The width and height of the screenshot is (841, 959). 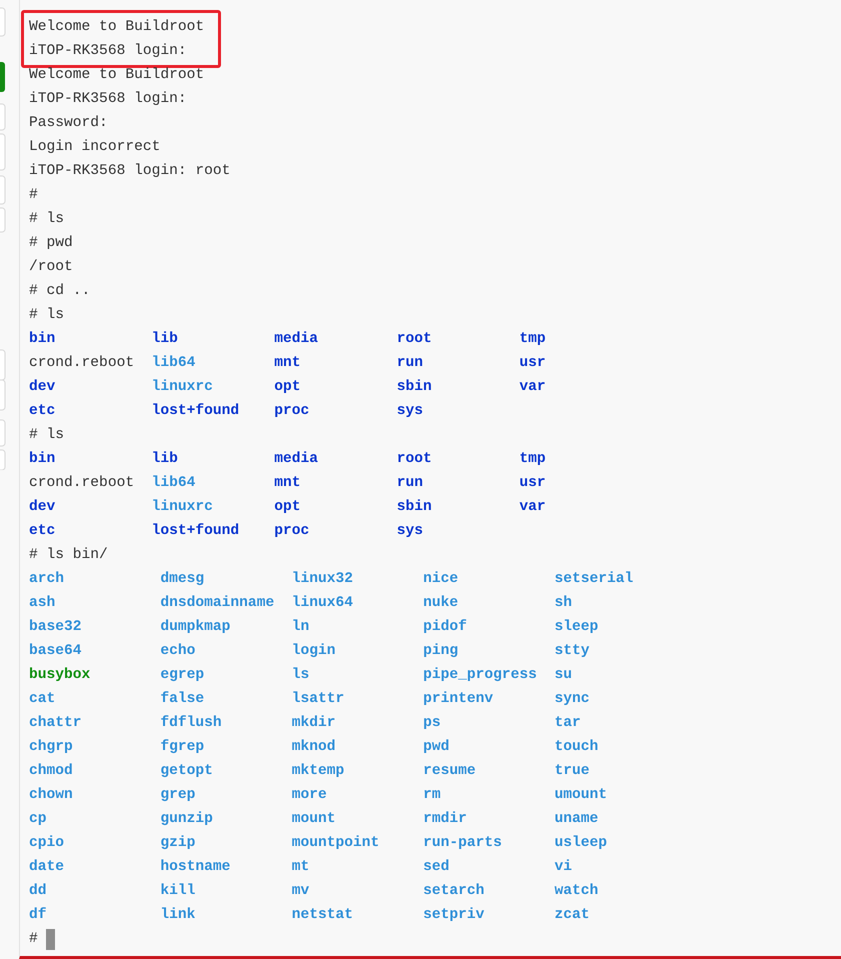 What do you see at coordinates (410, 411) in the screenshot?
I see `file-name: sys` at bounding box center [410, 411].